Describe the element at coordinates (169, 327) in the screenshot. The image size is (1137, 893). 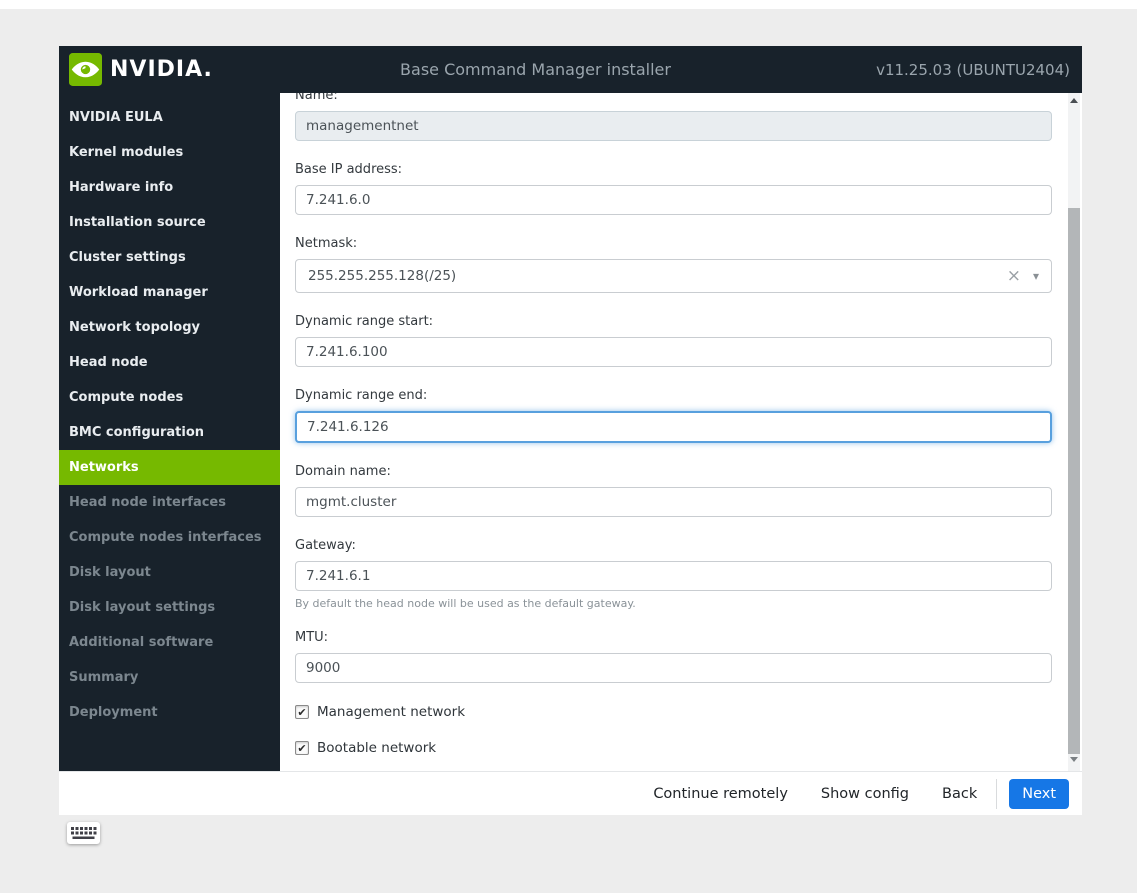
I see `sidebar-item-network-topology: Network topology` at that location.